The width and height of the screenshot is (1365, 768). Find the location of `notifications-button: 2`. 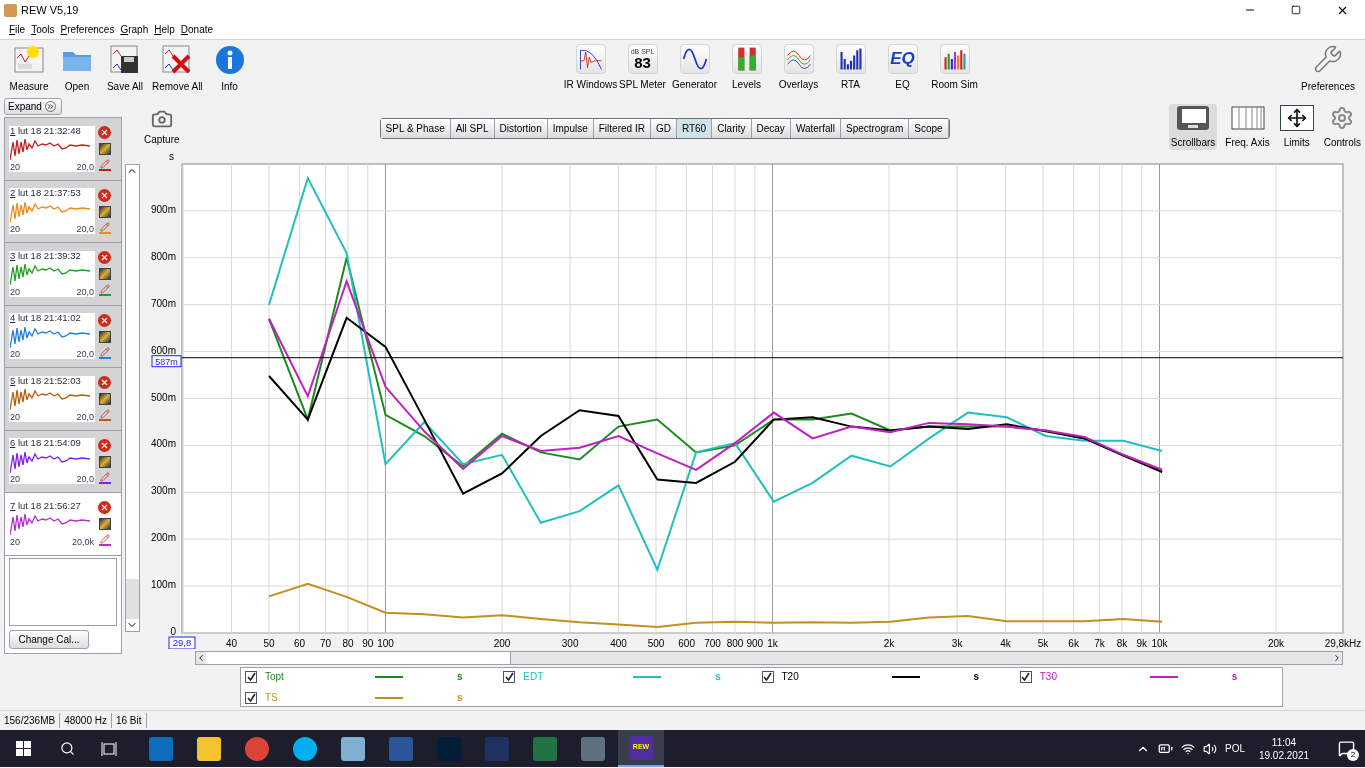

notifications-button: 2 is located at coordinates (1346, 748).